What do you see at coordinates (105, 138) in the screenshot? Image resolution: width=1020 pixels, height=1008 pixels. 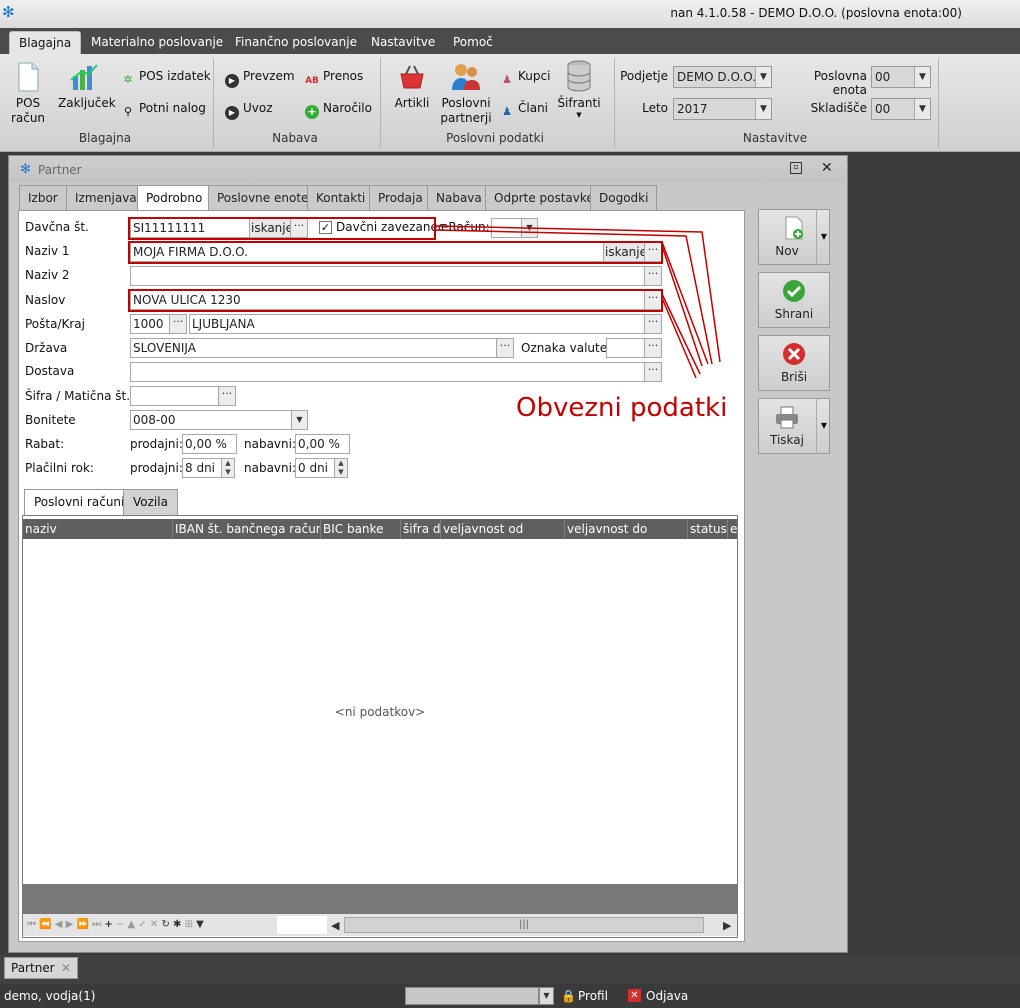 I see `group-label-blagajna: Blagajna` at bounding box center [105, 138].